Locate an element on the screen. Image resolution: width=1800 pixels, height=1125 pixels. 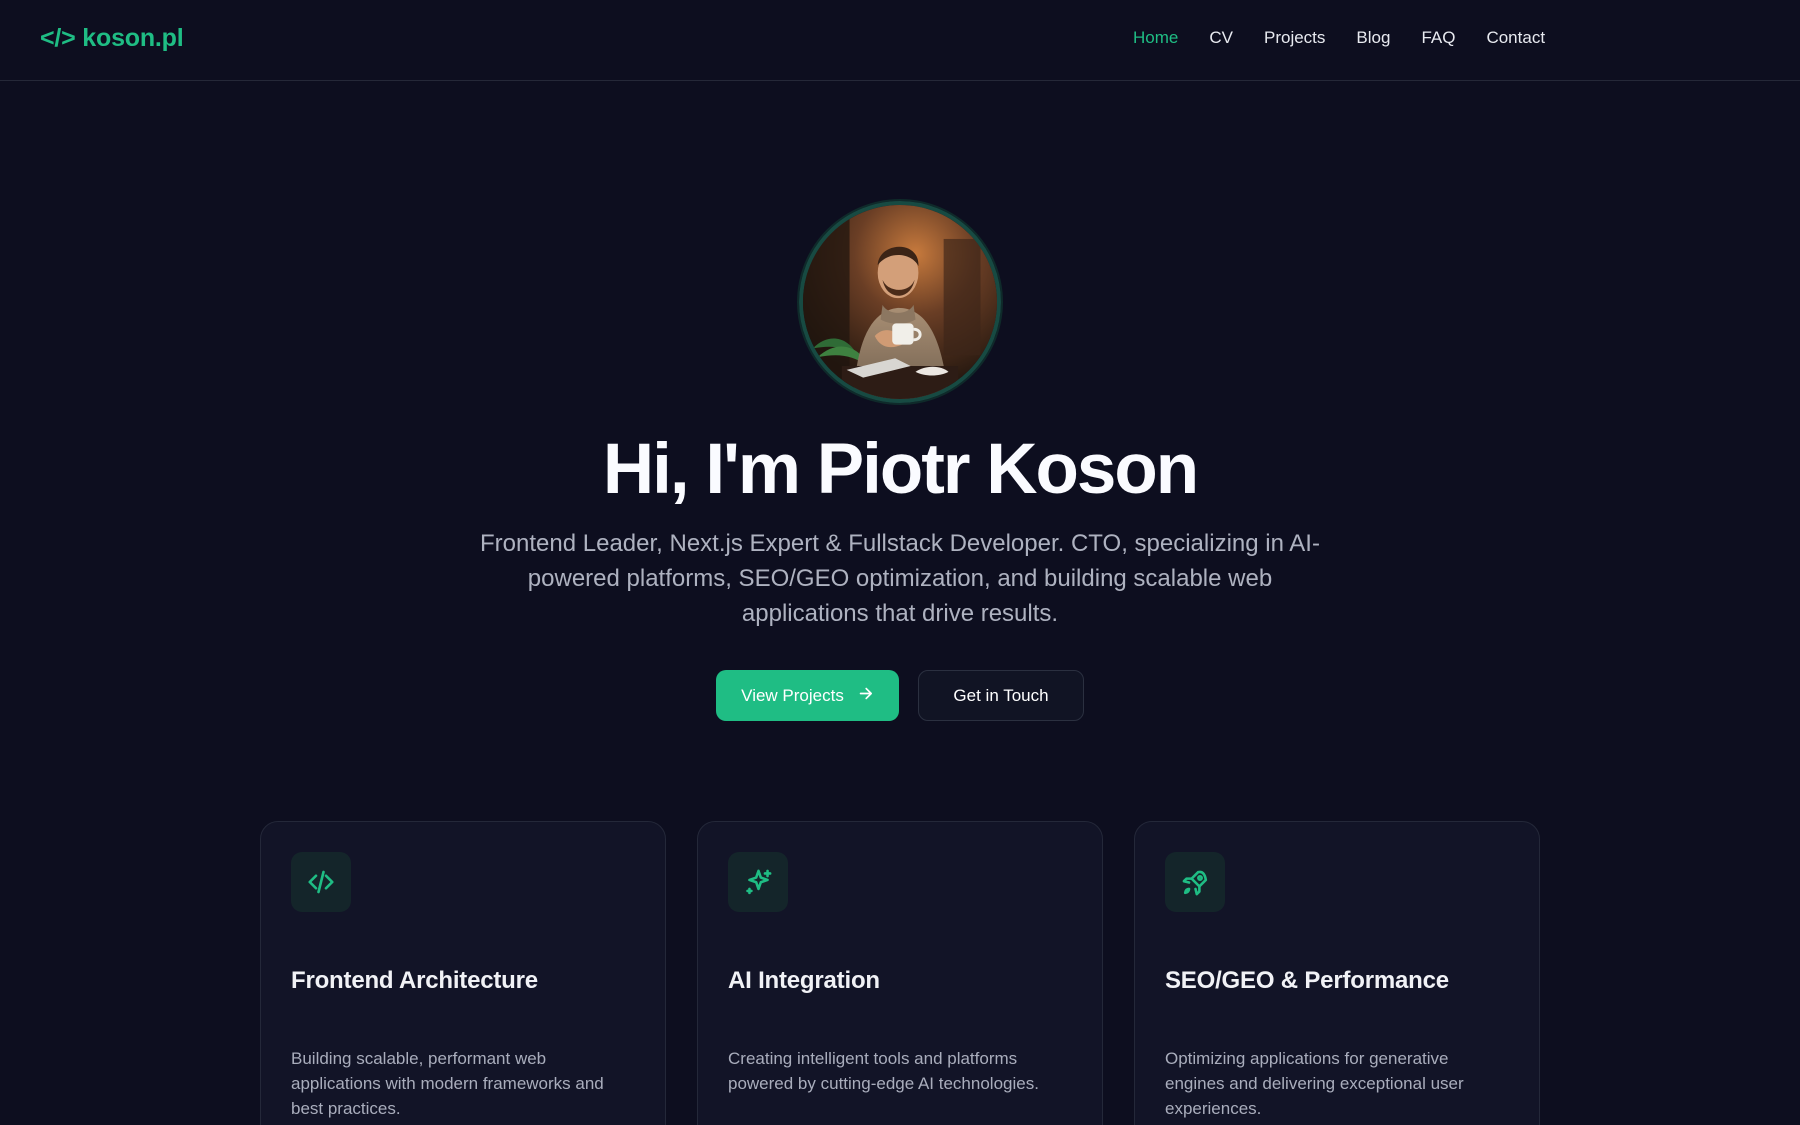
nav-cv-link: CV is located at coordinates (1221, 38).